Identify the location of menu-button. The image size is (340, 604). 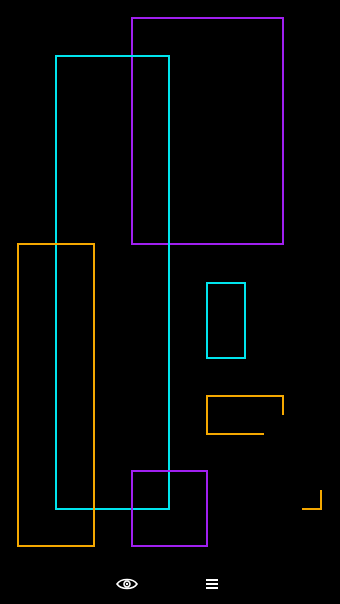
(212, 584).